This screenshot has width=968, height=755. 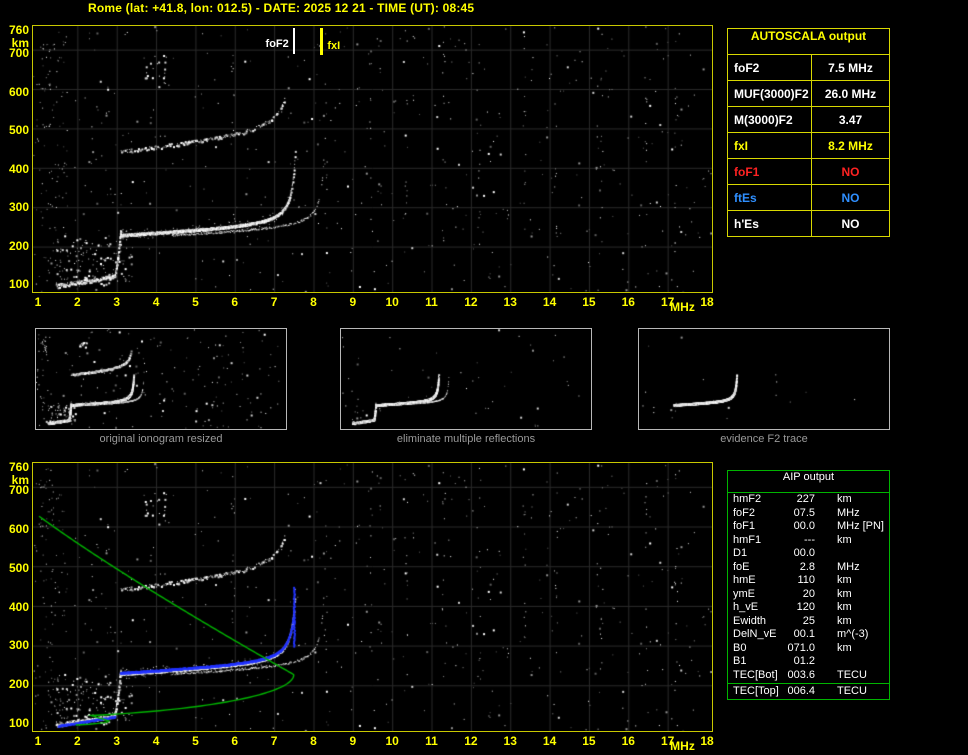 I want to click on thumbnail-f2-trace, so click(x=764, y=379).